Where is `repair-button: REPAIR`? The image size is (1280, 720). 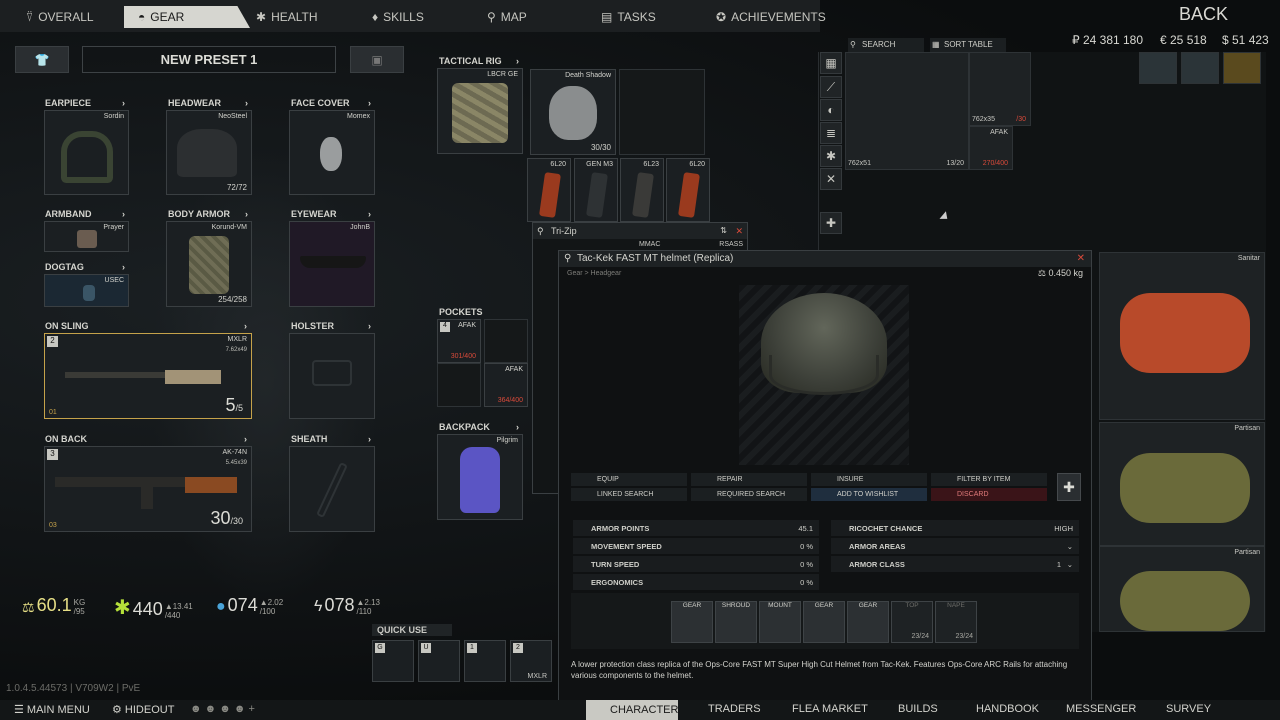 repair-button: REPAIR is located at coordinates (749, 479).